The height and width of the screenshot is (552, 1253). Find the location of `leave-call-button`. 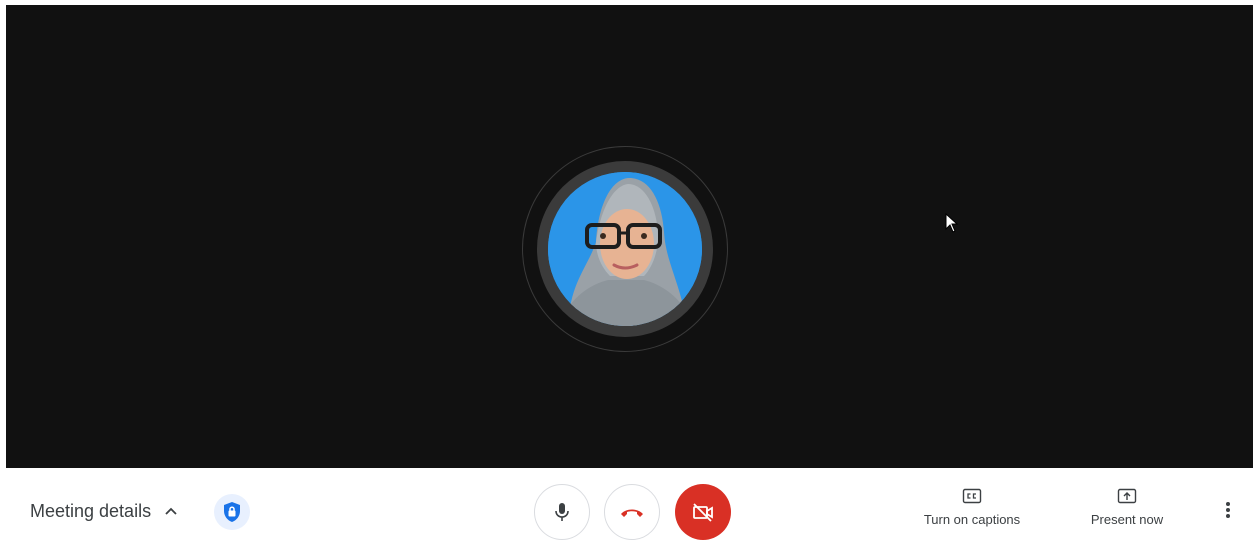

leave-call-button is located at coordinates (632, 512).